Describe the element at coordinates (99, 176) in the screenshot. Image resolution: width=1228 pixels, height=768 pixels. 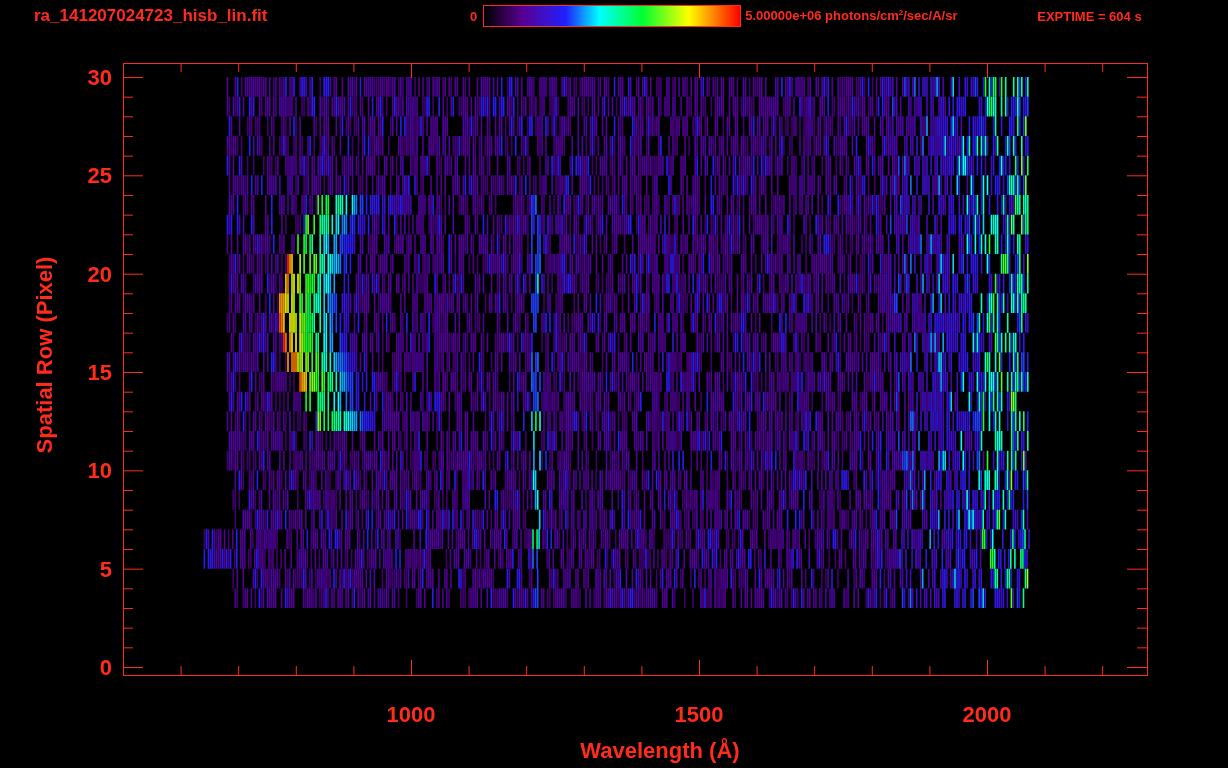
I see `y-tick-label: 25` at that location.